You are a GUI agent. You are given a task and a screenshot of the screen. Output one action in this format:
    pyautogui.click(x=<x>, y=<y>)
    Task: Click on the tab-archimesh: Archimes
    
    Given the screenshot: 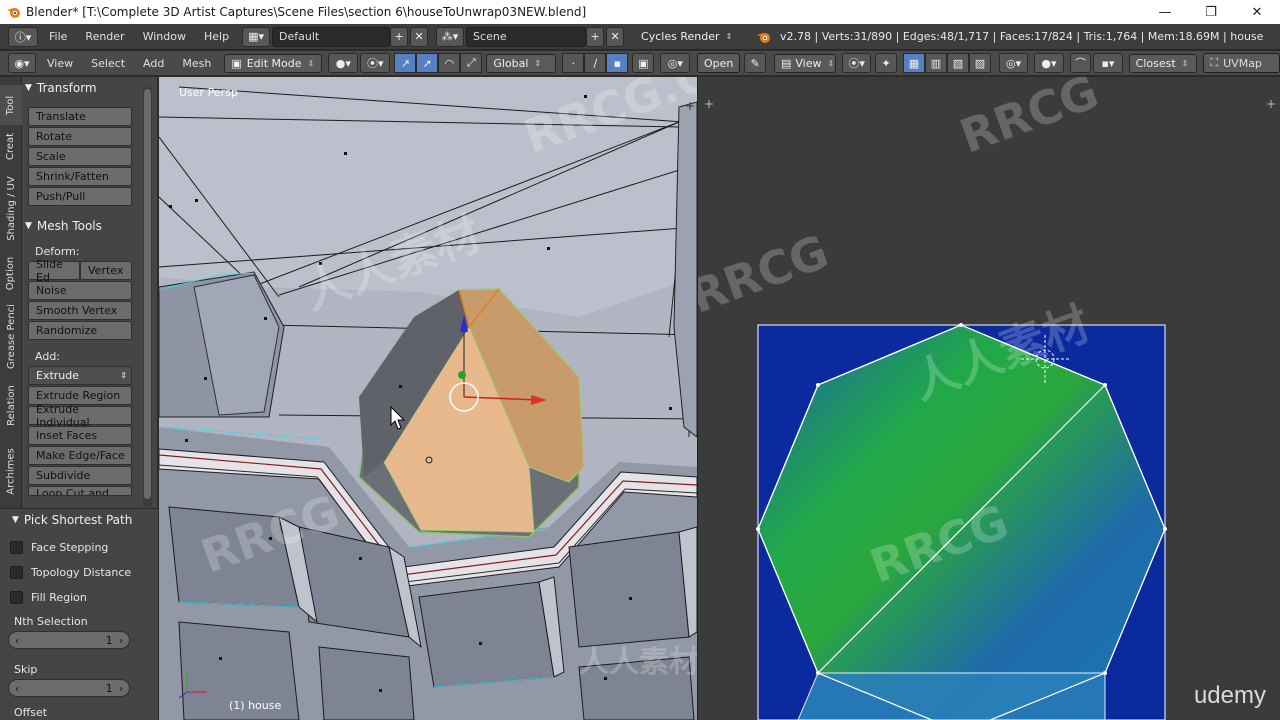 What is the action you would take?
    pyautogui.click(x=11, y=471)
    